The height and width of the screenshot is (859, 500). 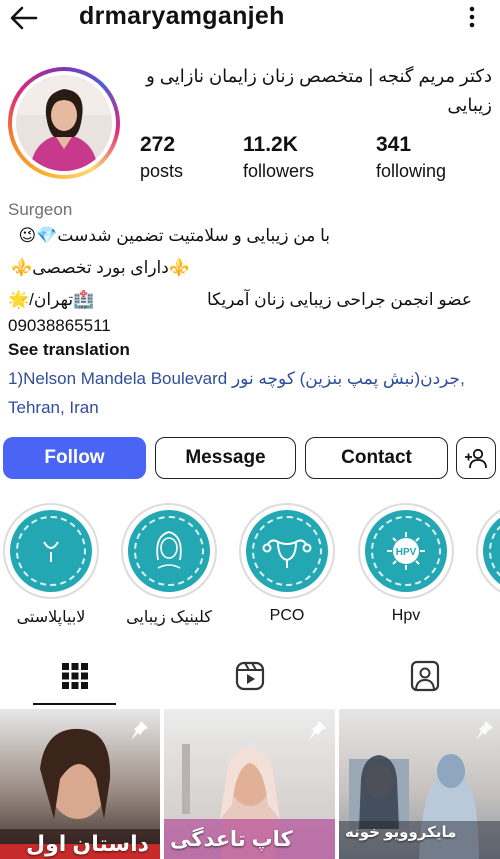 What do you see at coordinates (182, 16) in the screenshot?
I see `profile-username: drmaryamganjeh` at bounding box center [182, 16].